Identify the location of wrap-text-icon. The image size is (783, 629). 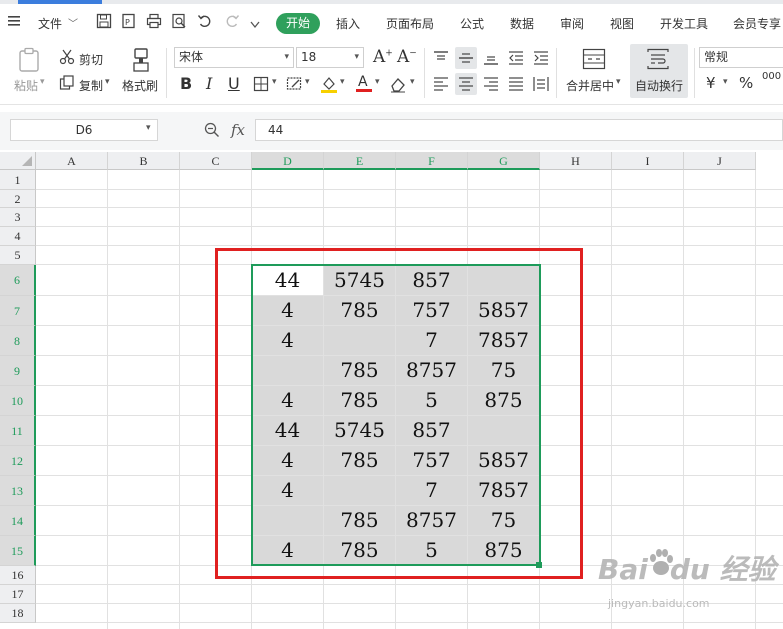
(658, 60).